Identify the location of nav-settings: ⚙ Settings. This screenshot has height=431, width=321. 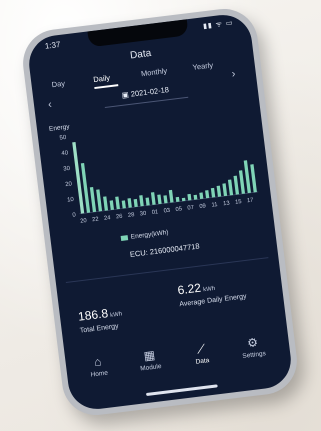
(253, 347).